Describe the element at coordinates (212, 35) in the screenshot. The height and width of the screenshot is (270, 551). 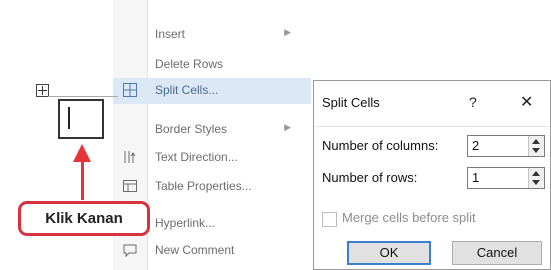
I see `menu-item-insert: Insert ▶` at that location.